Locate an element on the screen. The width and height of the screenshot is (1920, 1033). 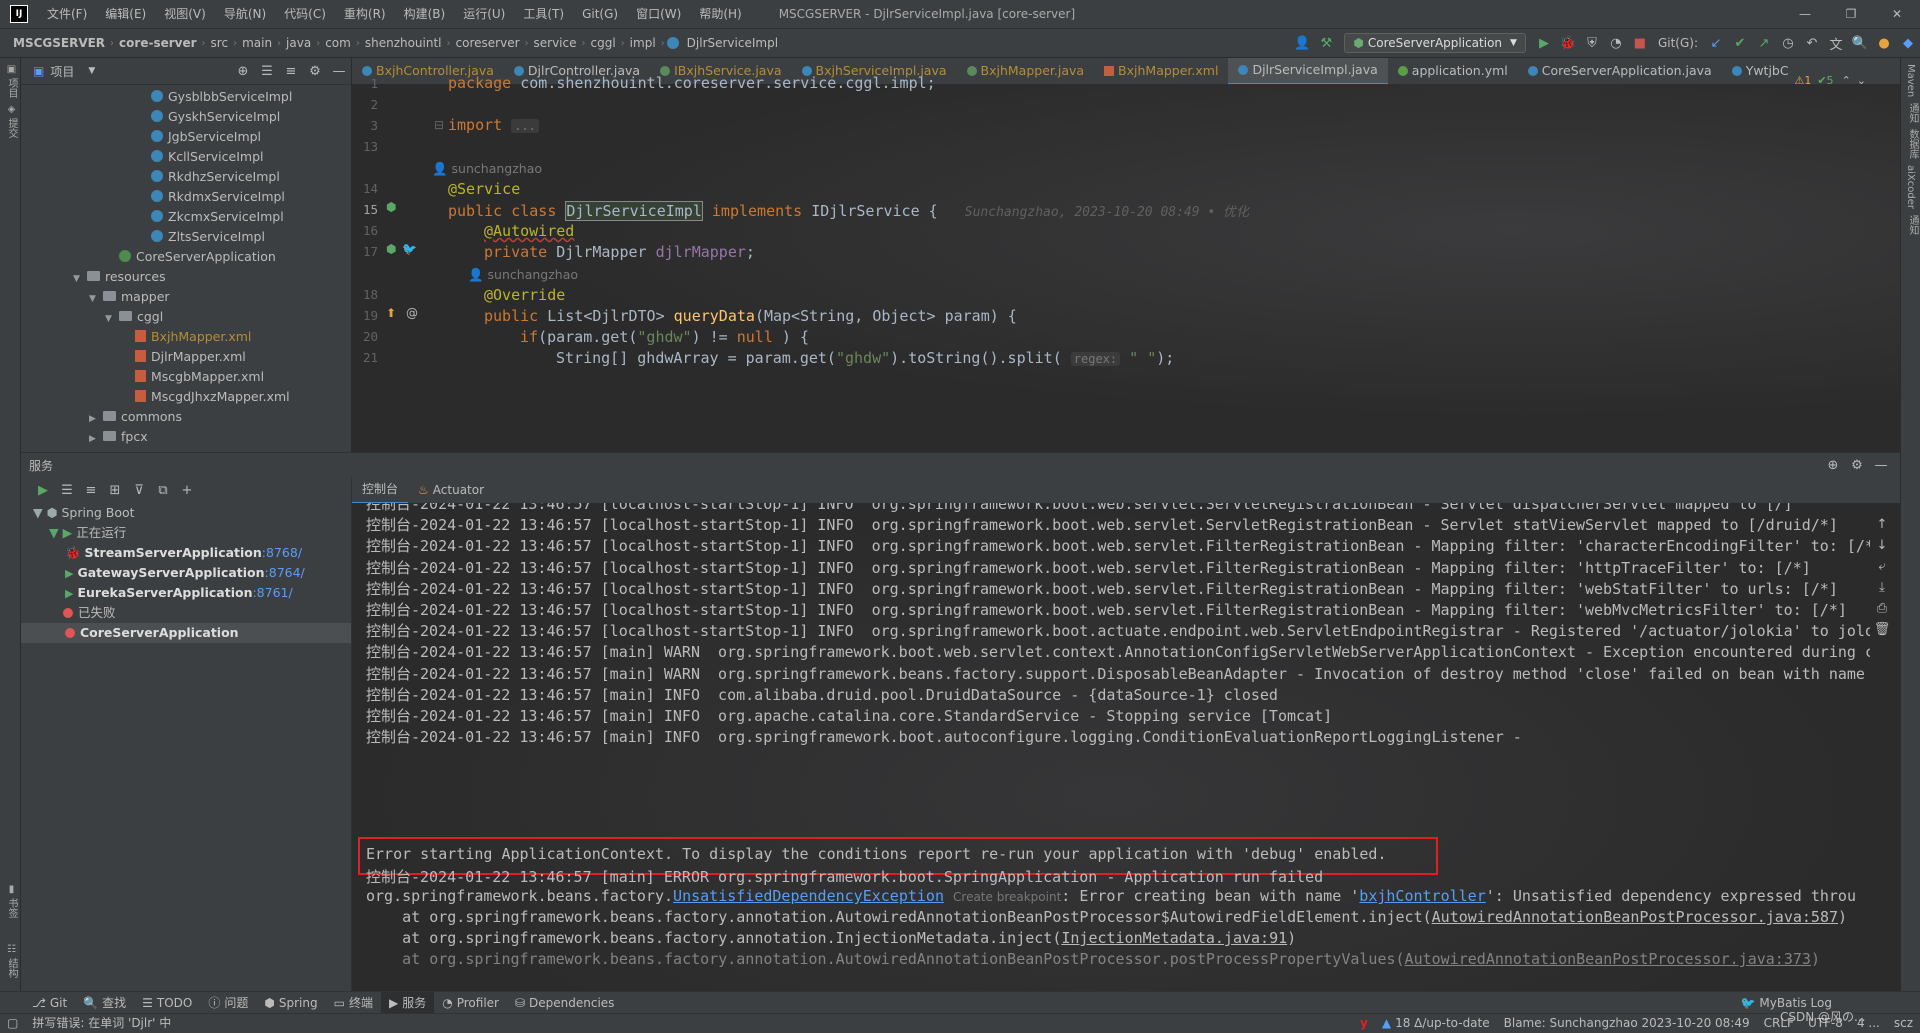
bottom-tool-button: 🔍 查找 is located at coordinates (104, 1003).